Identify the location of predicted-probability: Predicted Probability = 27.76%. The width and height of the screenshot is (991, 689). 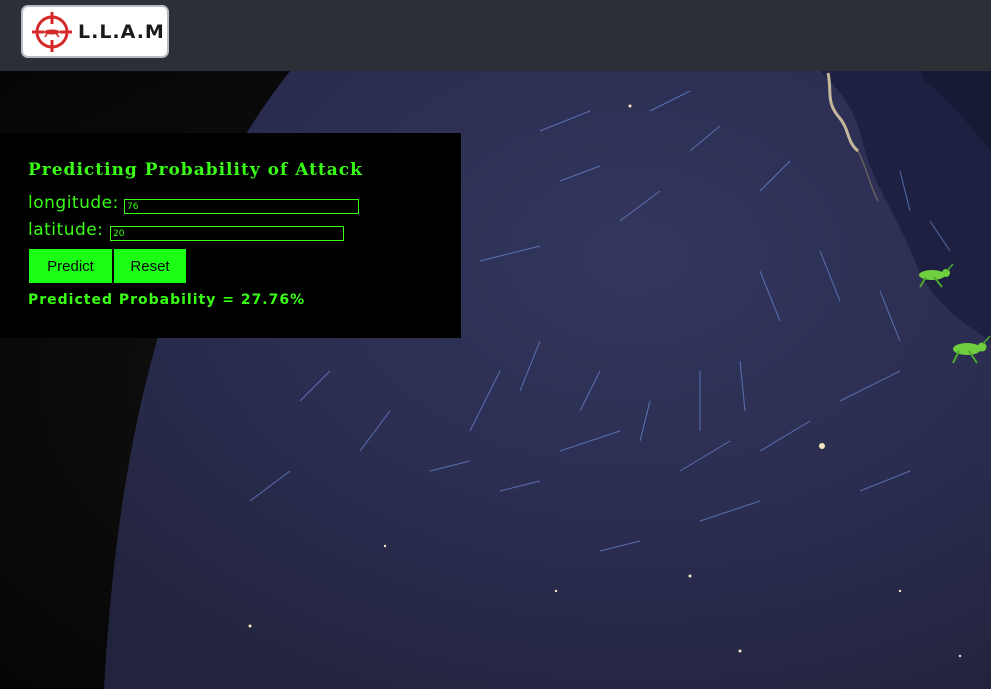
(167, 300).